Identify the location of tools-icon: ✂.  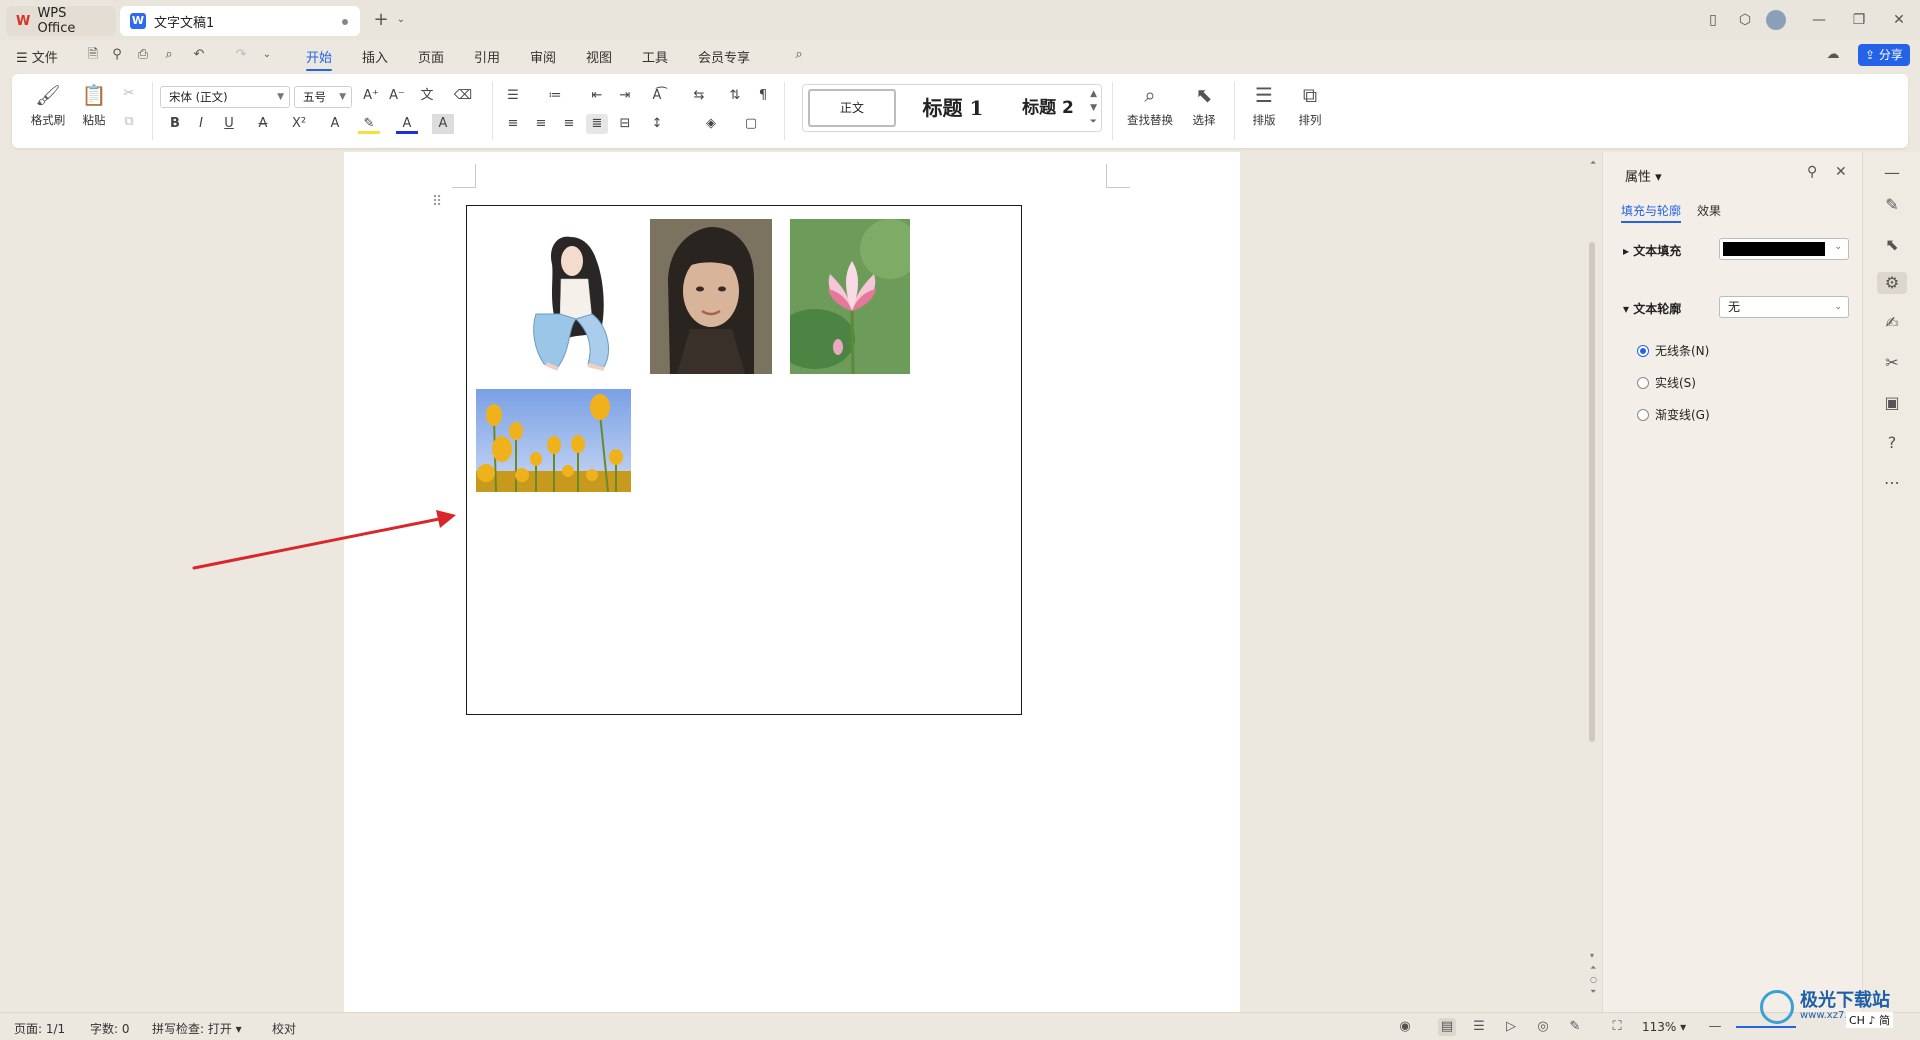
(1892, 363).